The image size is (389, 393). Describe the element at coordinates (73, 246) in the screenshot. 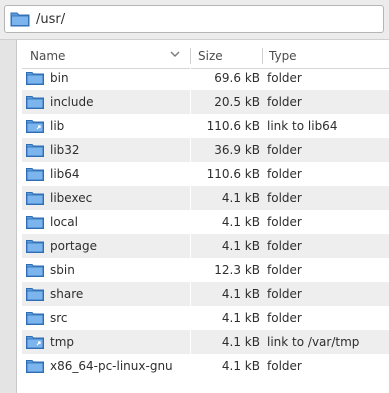

I see `file-name: portage` at that location.